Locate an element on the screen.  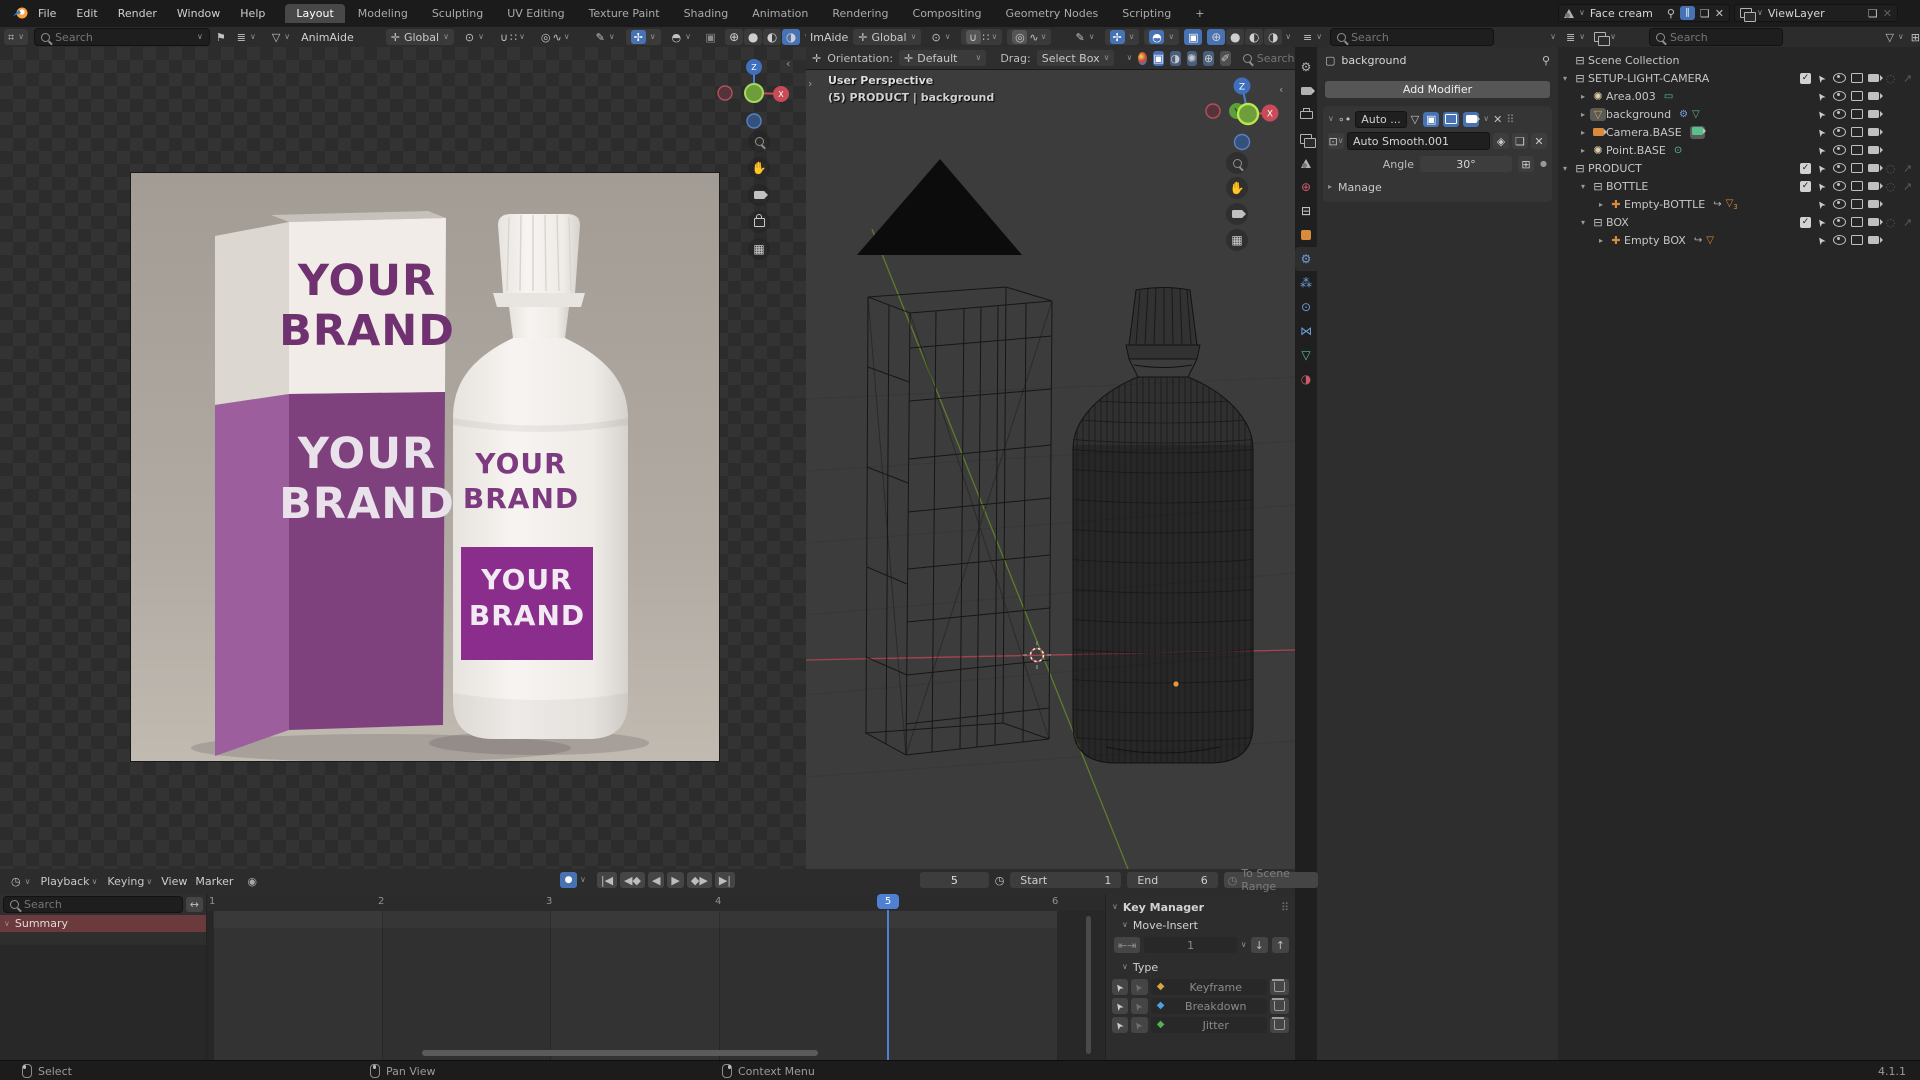
left-nav-gizmo: Z X is located at coordinates (754, 95).